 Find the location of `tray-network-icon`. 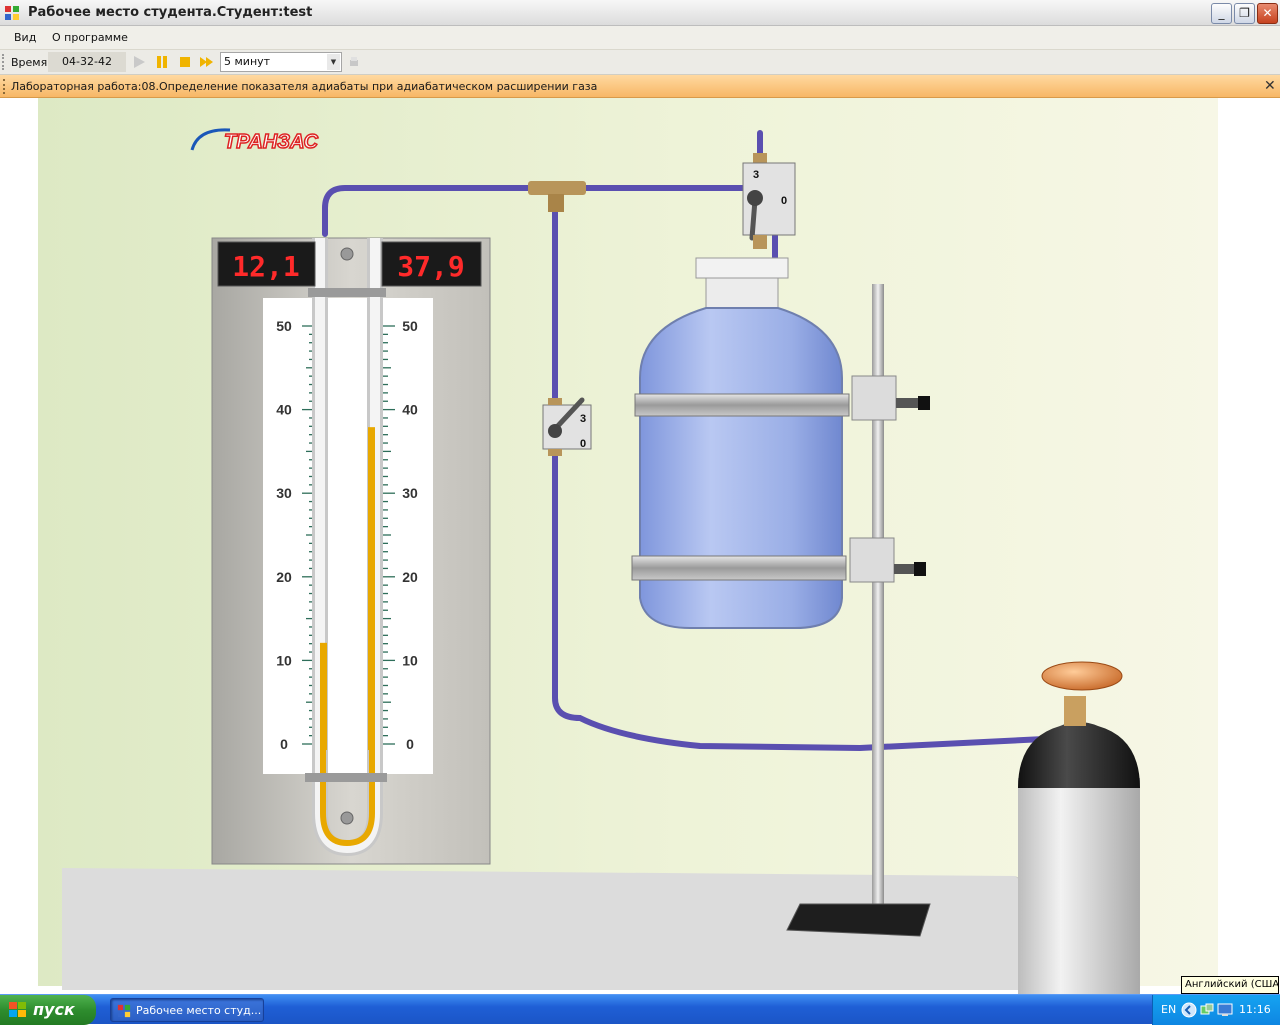

tray-network-icon is located at coordinates (1207, 1010).